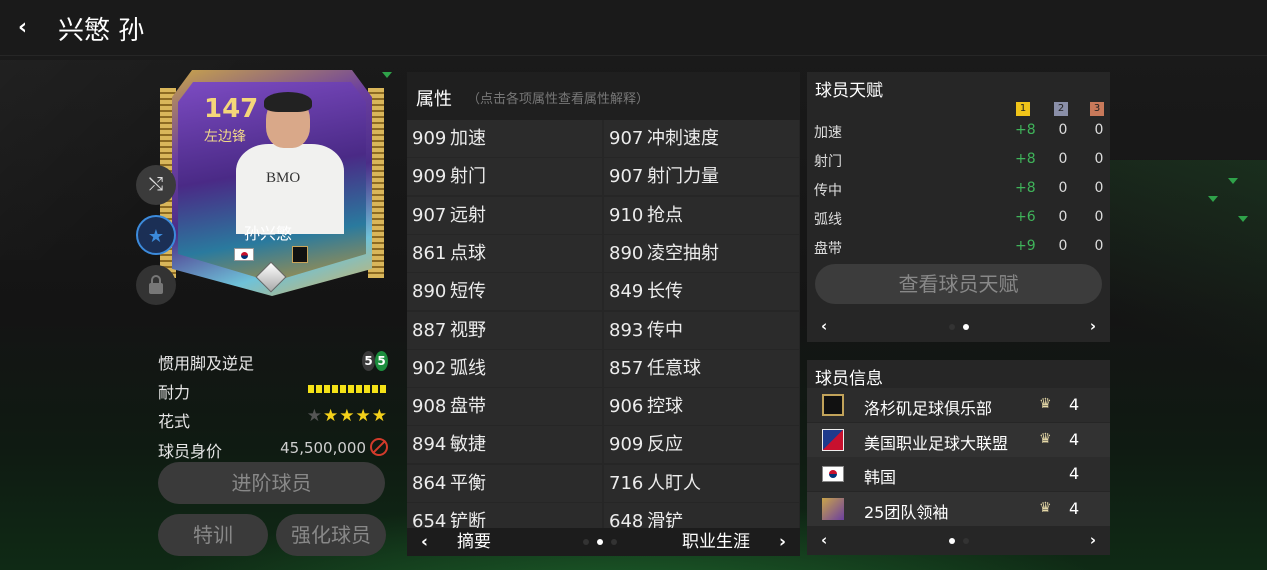  I want to click on attribute-cell: 857 任意球, so click(701, 368).